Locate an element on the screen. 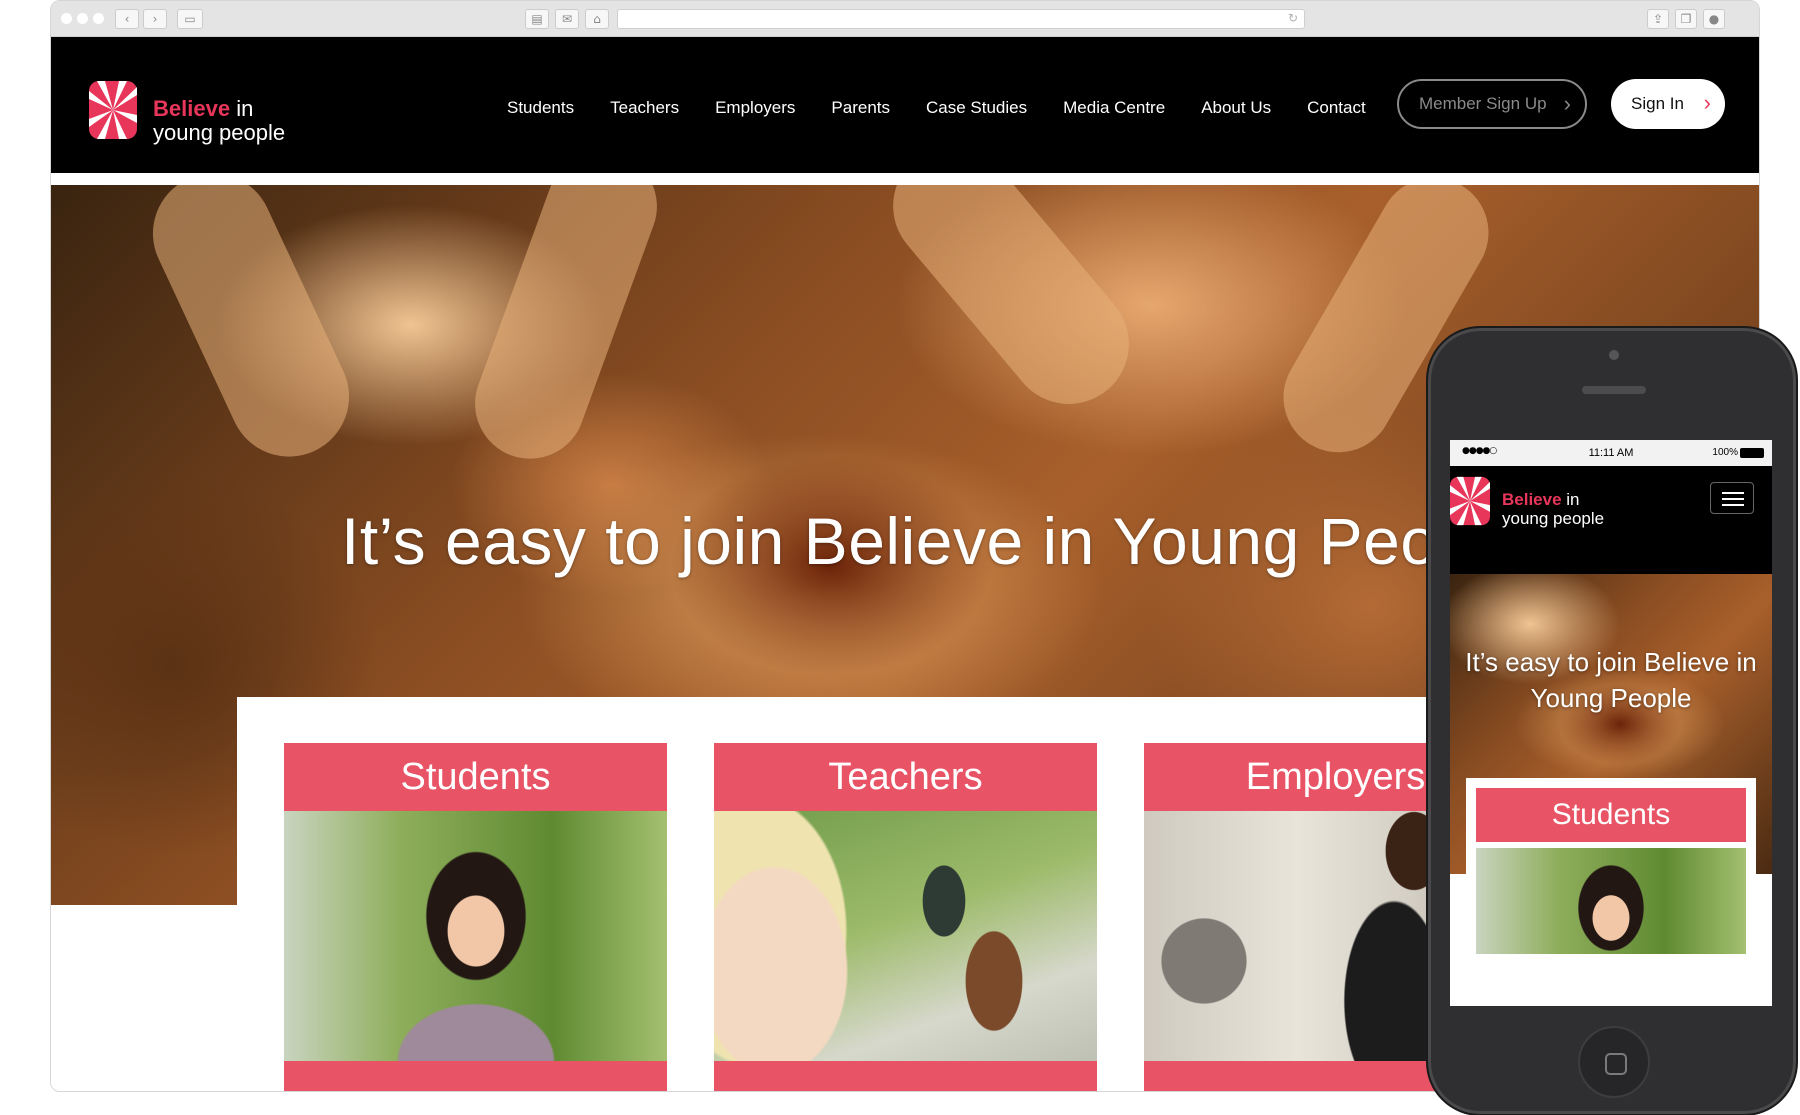 The width and height of the screenshot is (1800, 1115). nav-parents: Parents is located at coordinates (860, 108).